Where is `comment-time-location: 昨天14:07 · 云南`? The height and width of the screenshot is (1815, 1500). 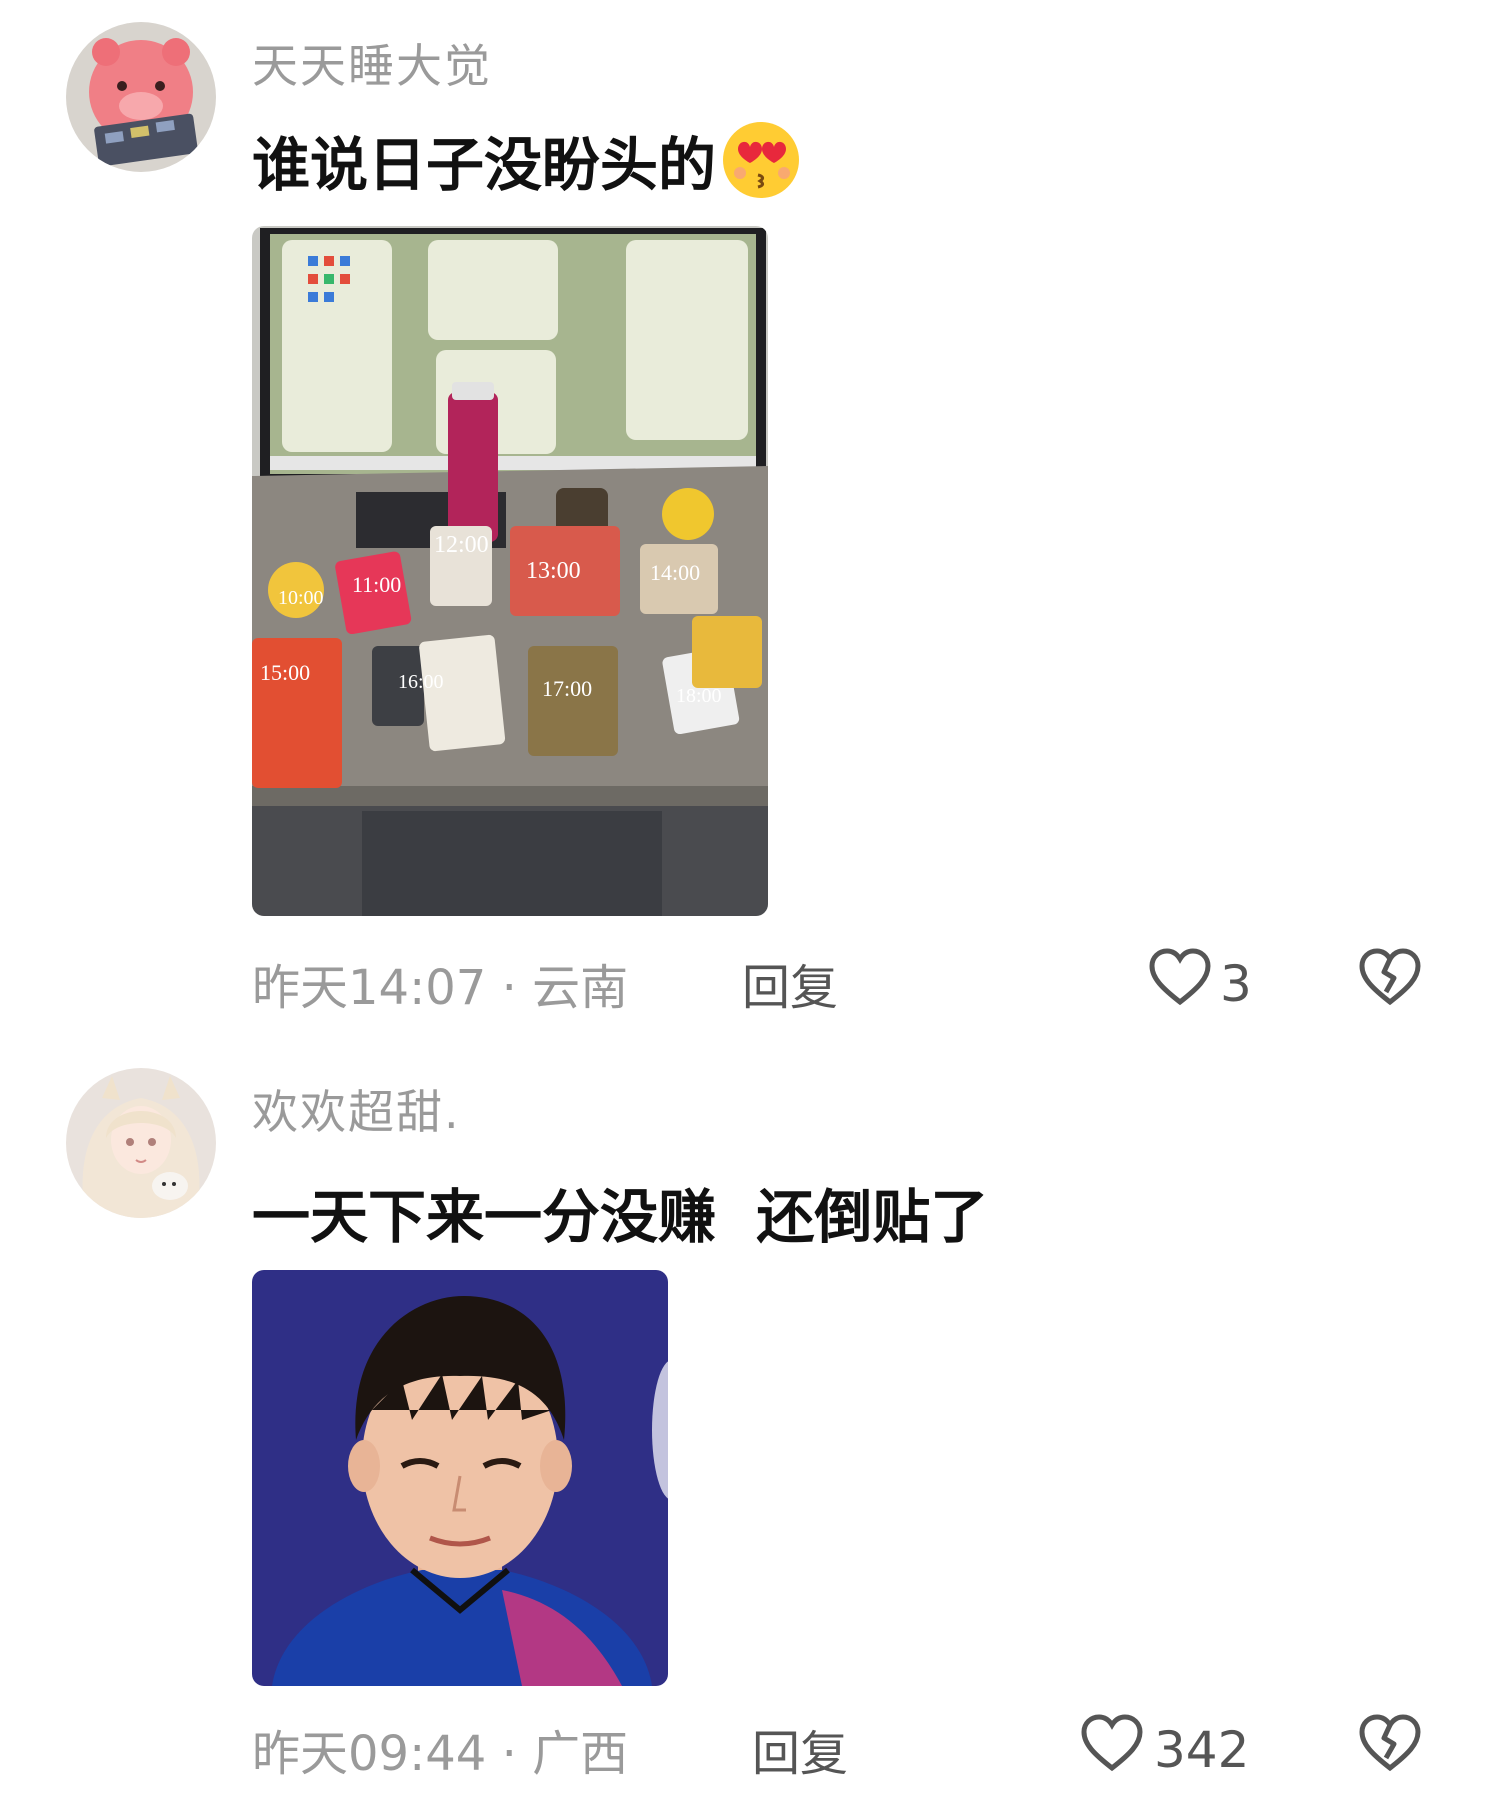 comment-time-location: 昨天14:07 · 云南 is located at coordinates (440, 988).